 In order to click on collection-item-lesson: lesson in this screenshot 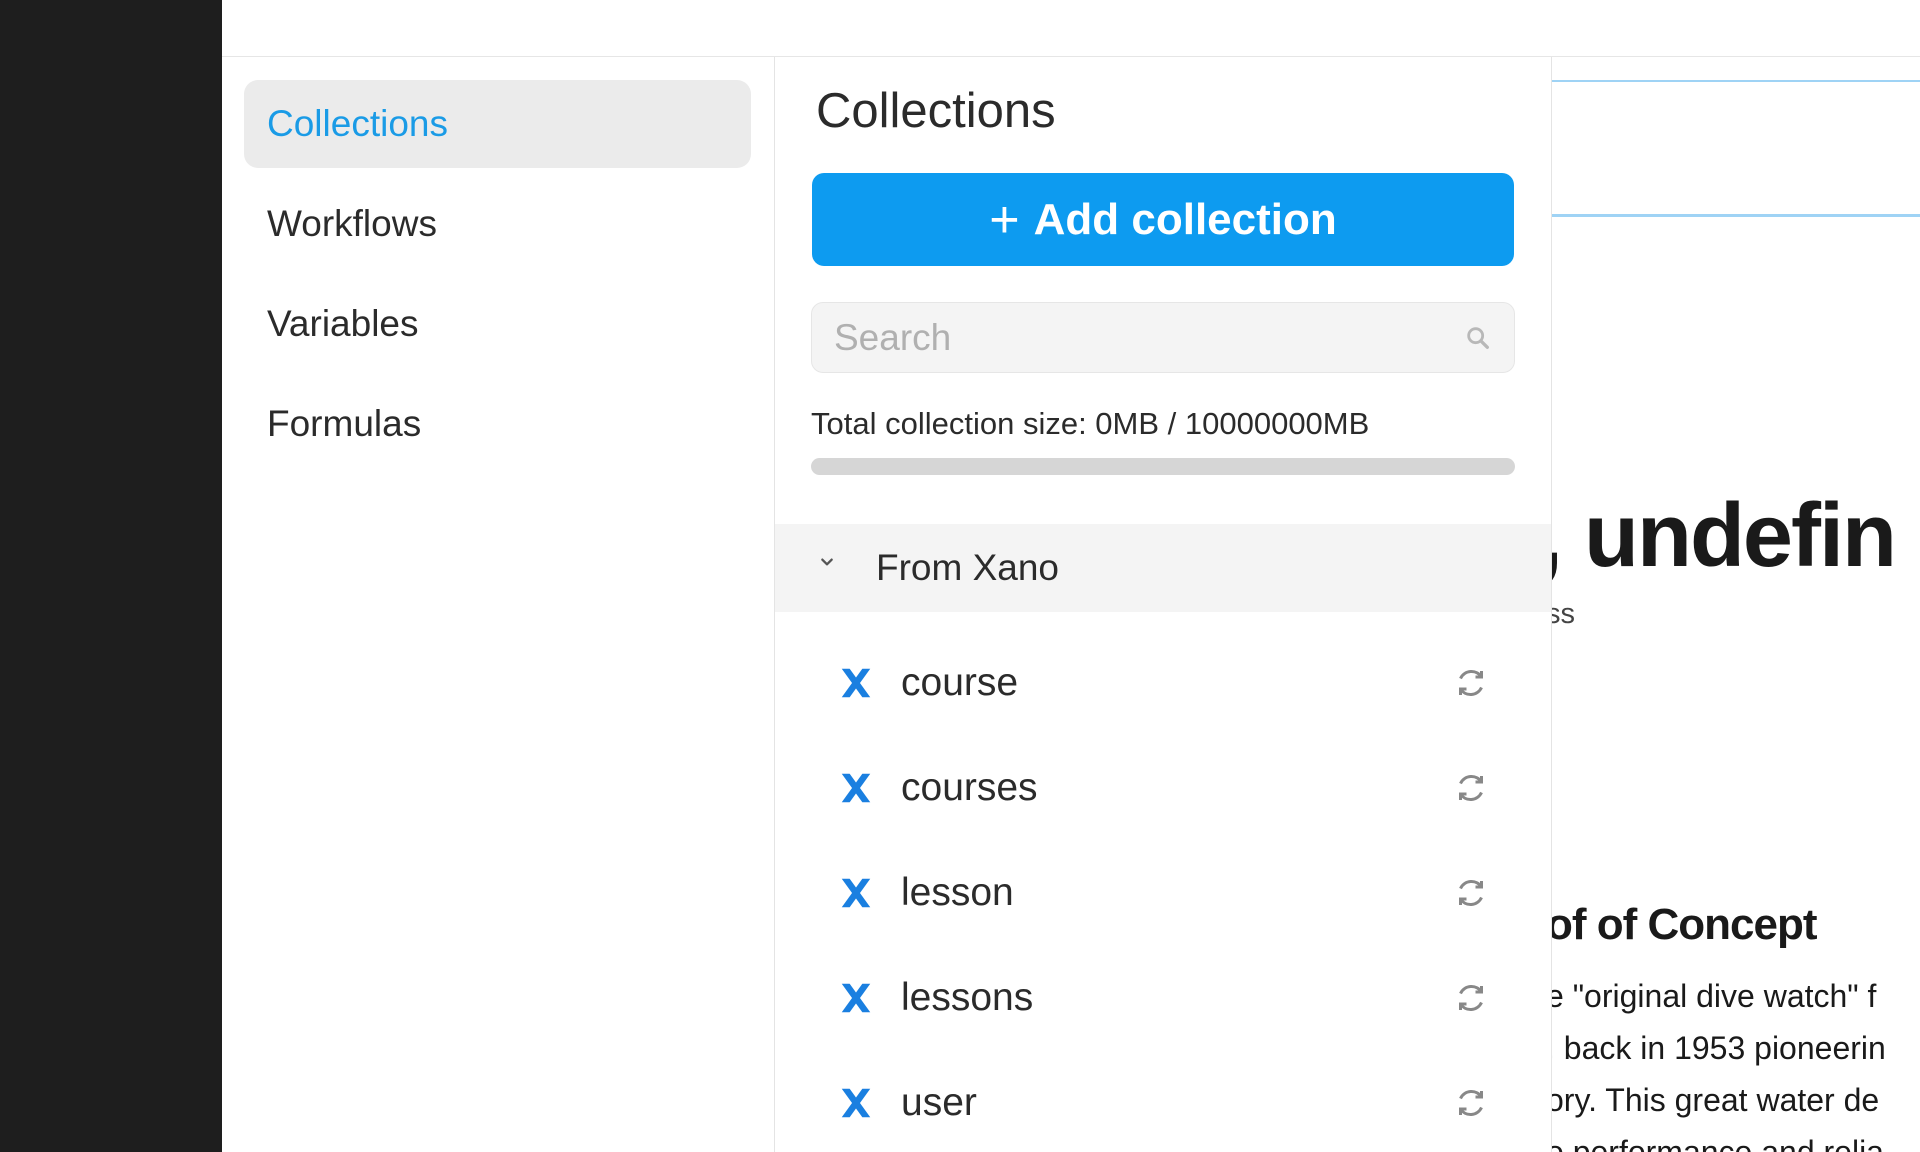, I will do `click(1163, 892)`.